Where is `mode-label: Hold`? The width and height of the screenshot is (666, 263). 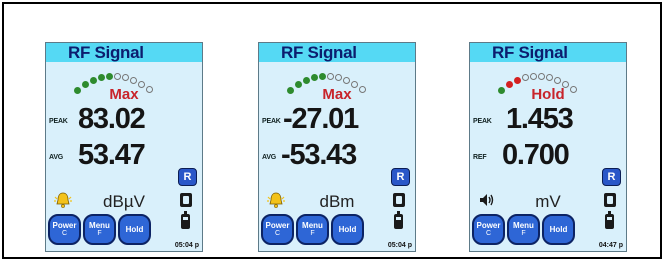 mode-label: Hold is located at coordinates (548, 94).